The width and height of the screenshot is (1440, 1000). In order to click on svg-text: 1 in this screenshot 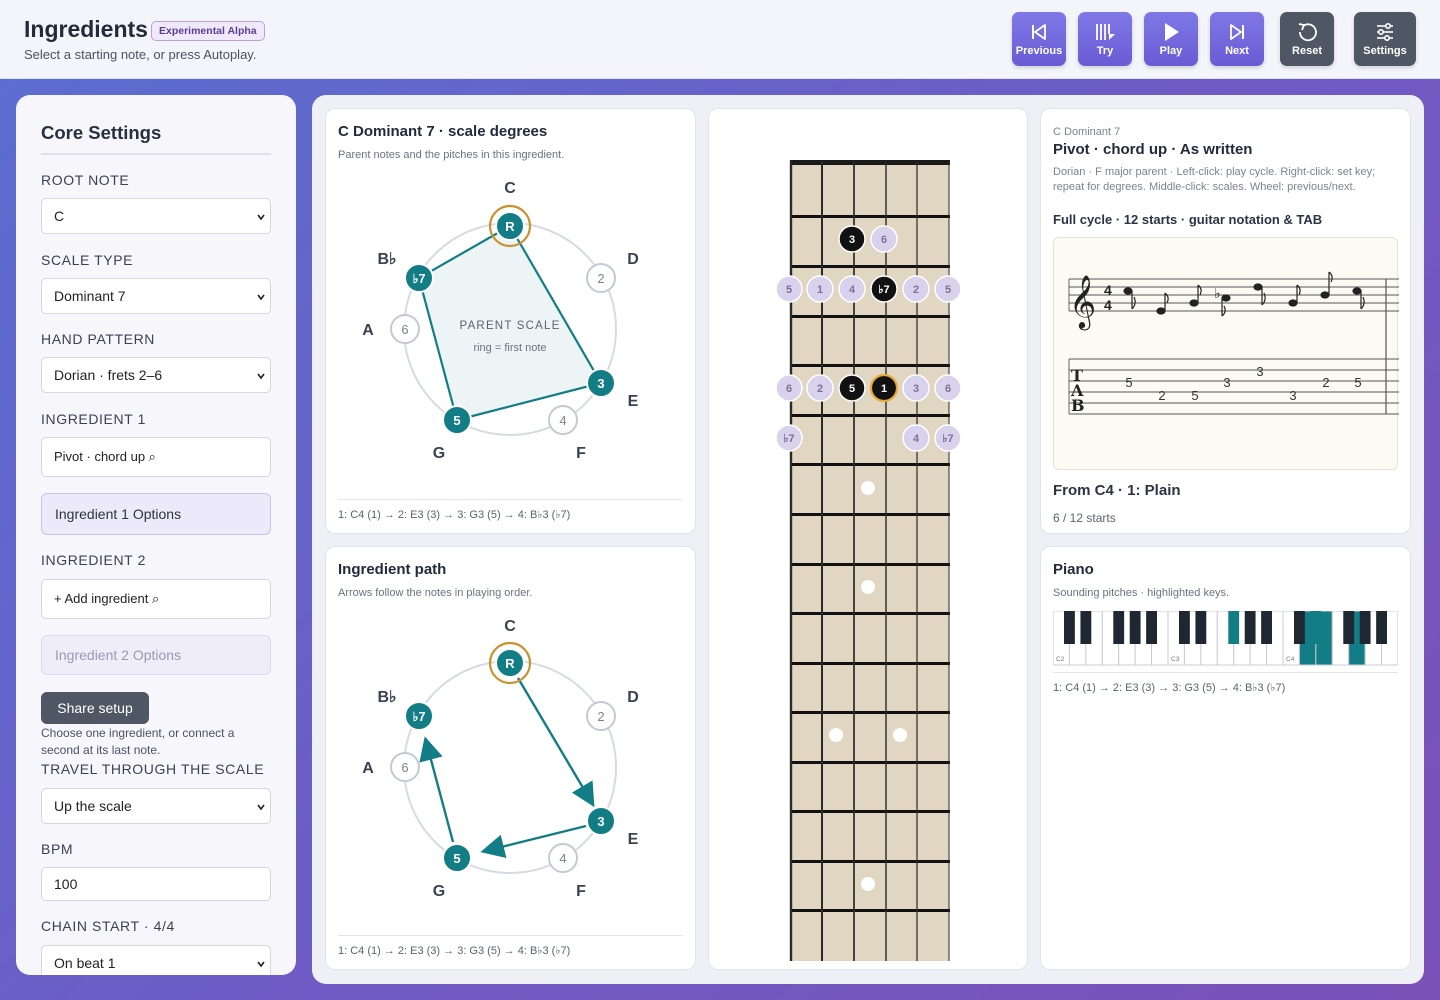, I will do `click(884, 389)`.